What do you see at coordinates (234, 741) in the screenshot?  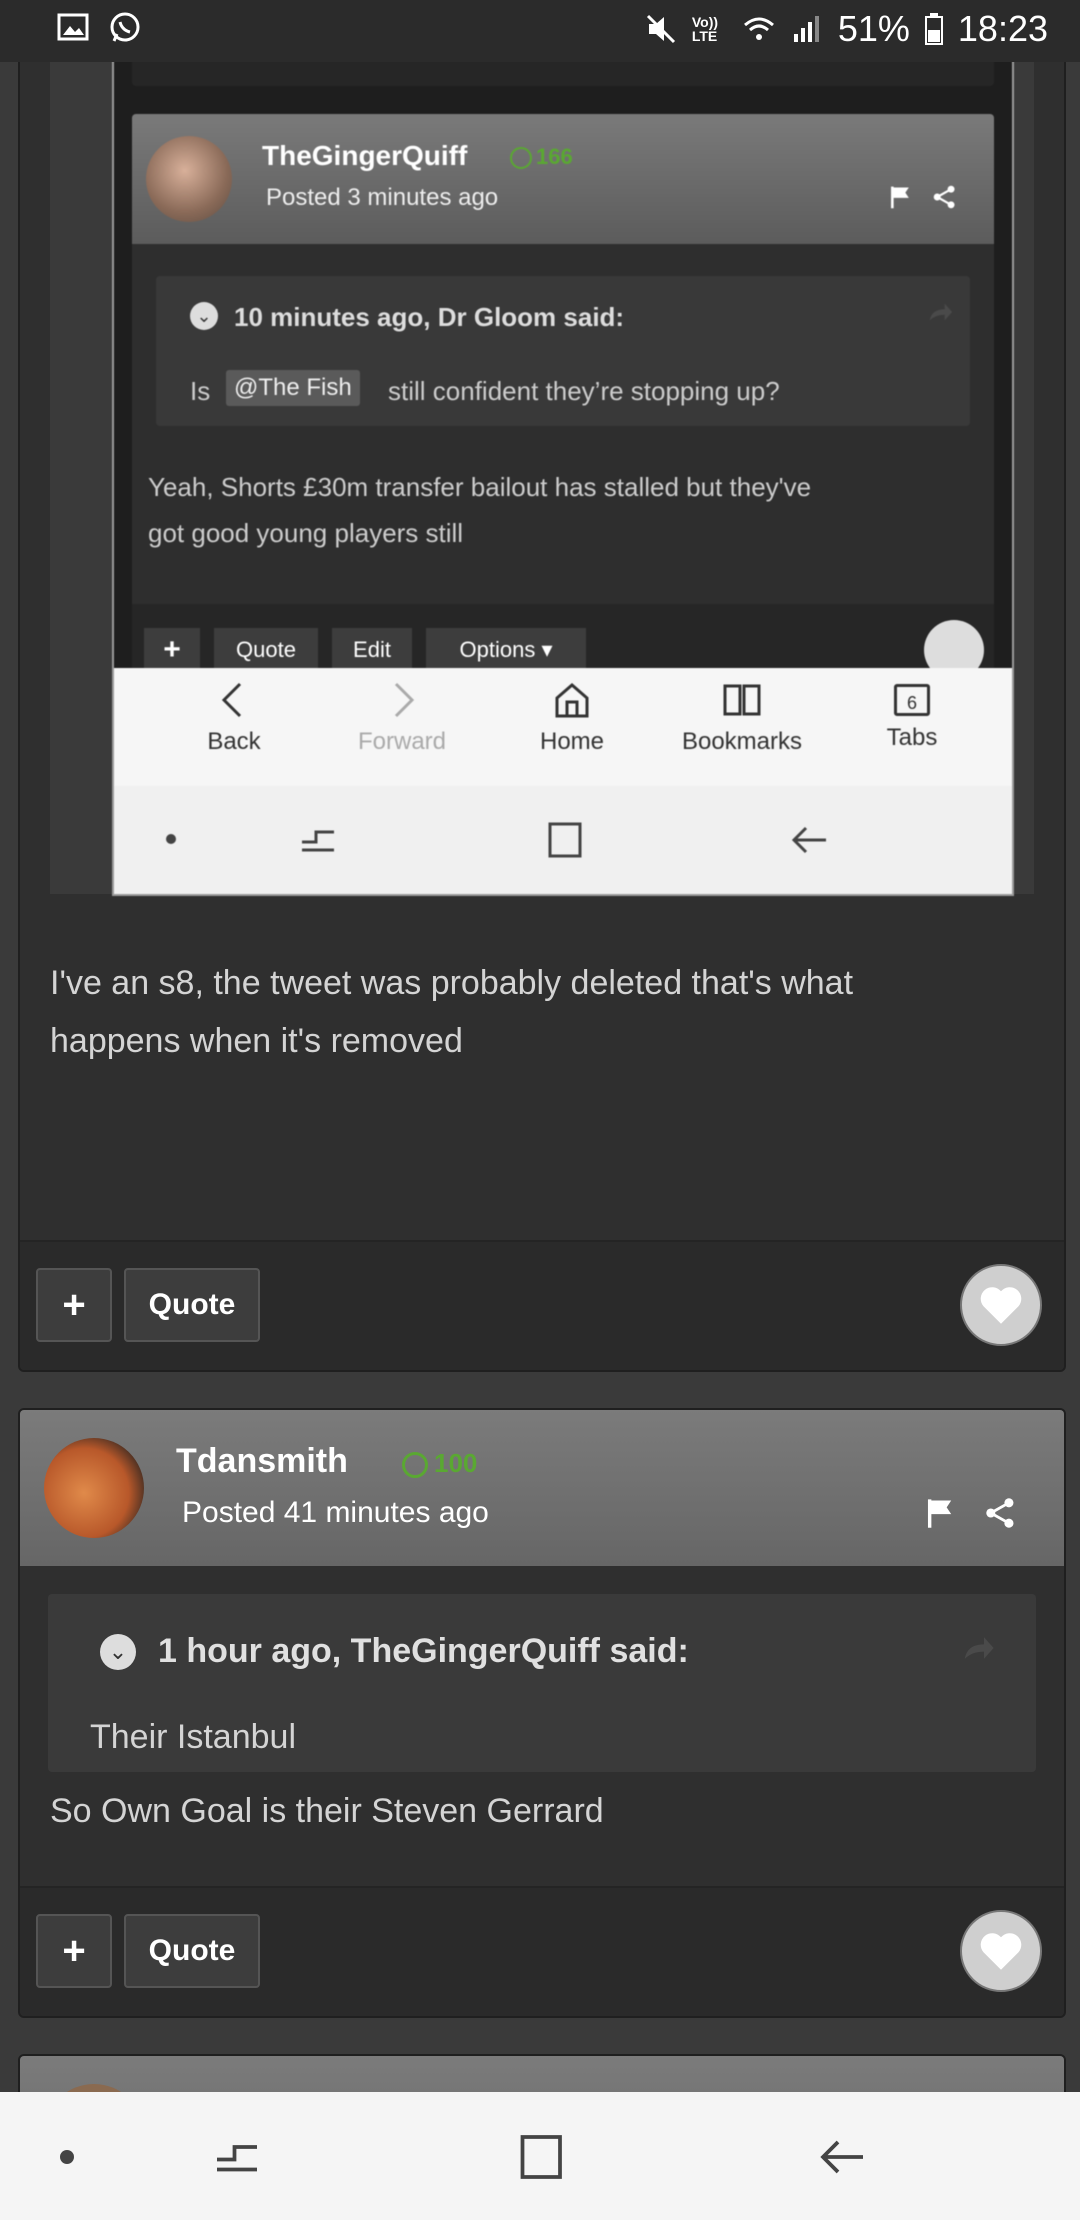 I see `back-label: Back` at bounding box center [234, 741].